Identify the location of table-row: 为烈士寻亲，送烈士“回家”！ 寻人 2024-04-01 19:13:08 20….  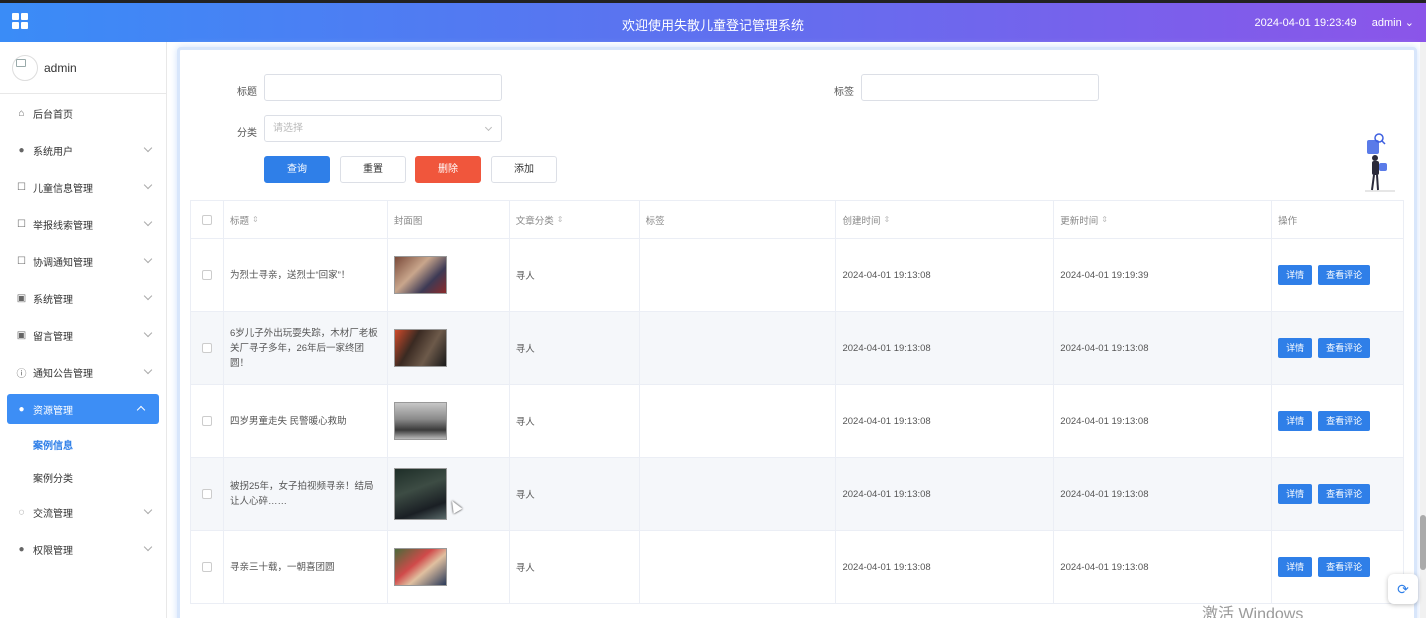
(797, 275).